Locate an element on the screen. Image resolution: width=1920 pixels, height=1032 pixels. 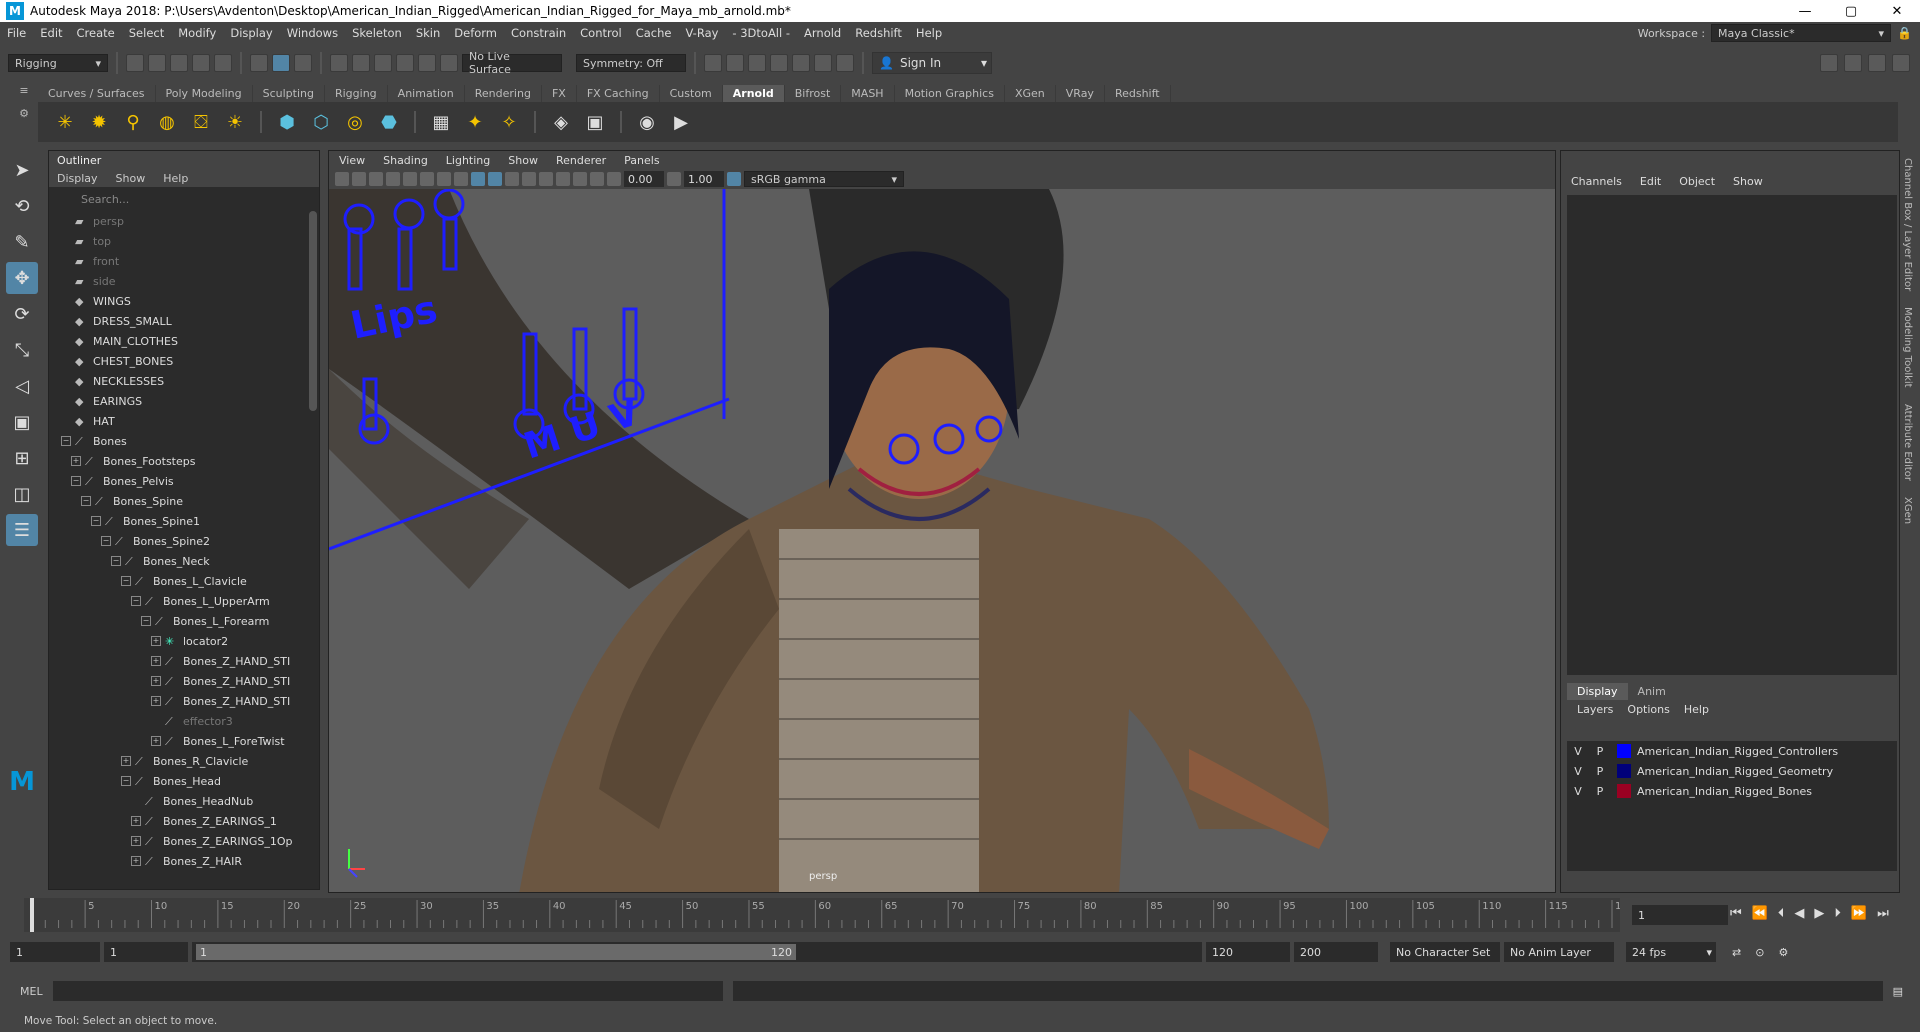
two-view-icon: ◫ is located at coordinates (22, 494).